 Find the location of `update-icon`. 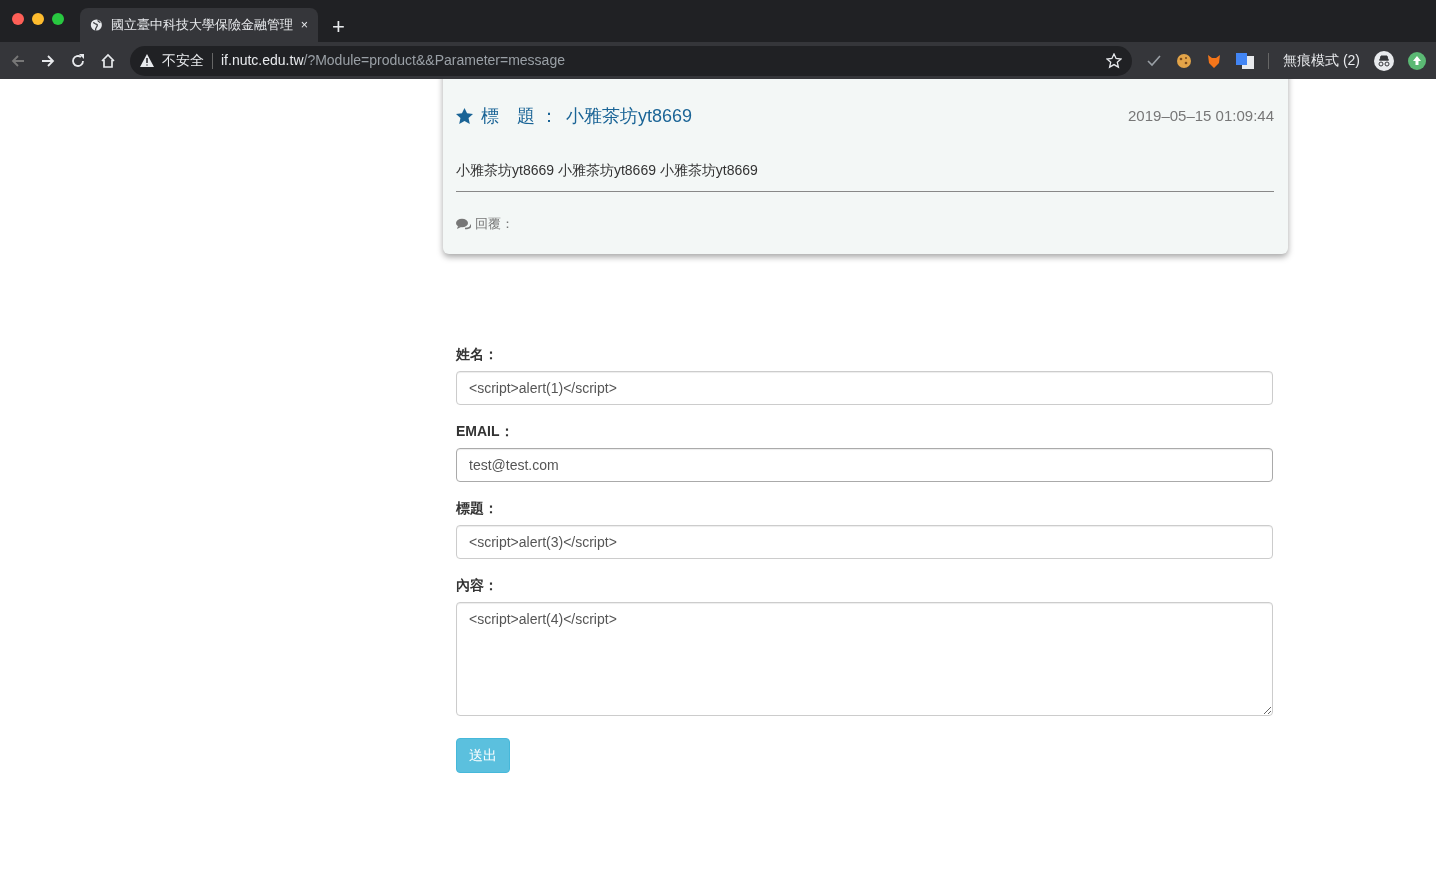

update-icon is located at coordinates (1417, 60).